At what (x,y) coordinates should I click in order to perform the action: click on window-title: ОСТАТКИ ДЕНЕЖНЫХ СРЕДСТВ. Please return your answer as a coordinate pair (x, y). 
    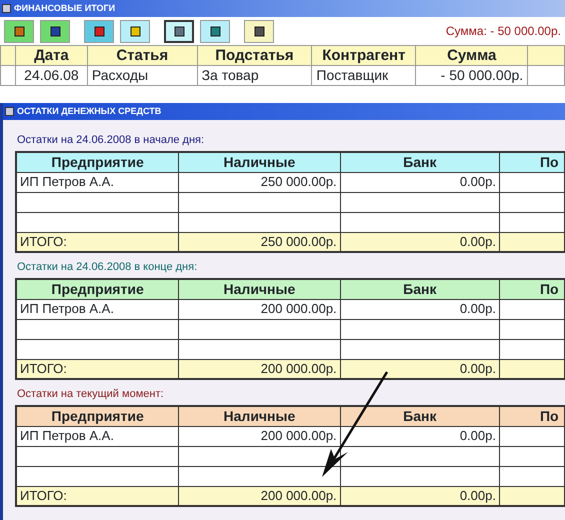
    Looking at the image, I should click on (89, 111).